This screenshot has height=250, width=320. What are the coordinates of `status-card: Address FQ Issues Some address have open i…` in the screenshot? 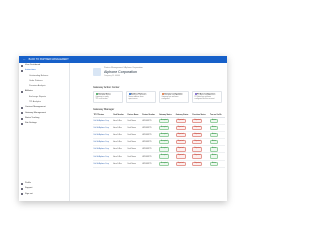 It's located at (141, 97).